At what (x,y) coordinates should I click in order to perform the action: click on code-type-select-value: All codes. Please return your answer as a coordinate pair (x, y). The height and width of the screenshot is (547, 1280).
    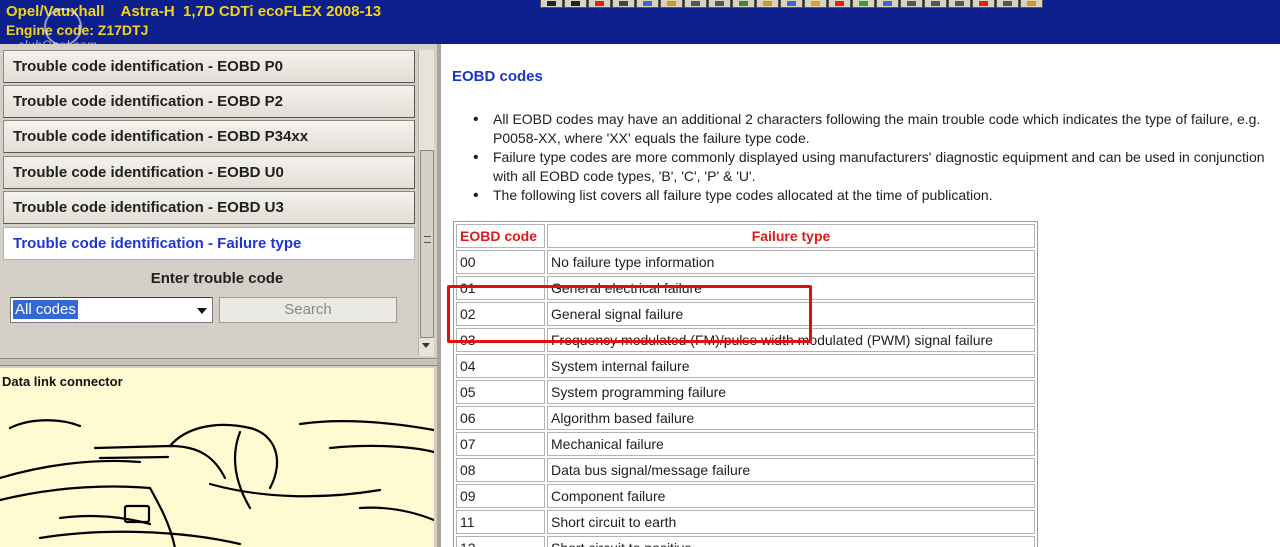
    Looking at the image, I should click on (45, 309).